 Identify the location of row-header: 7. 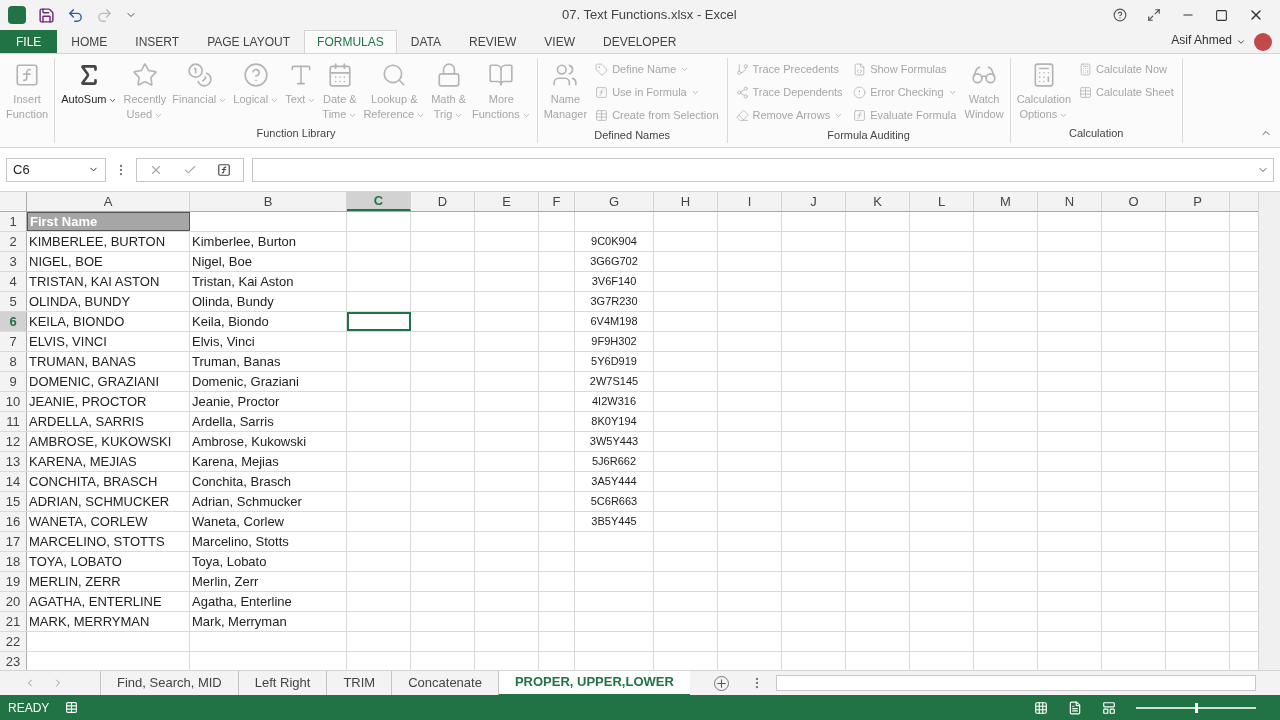
(13, 341).